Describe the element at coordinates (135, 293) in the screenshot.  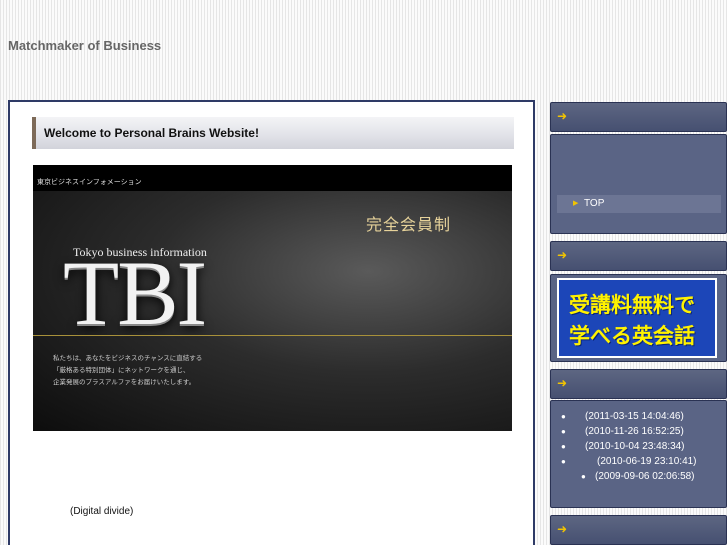
I see `banner-logo: TBI` at that location.